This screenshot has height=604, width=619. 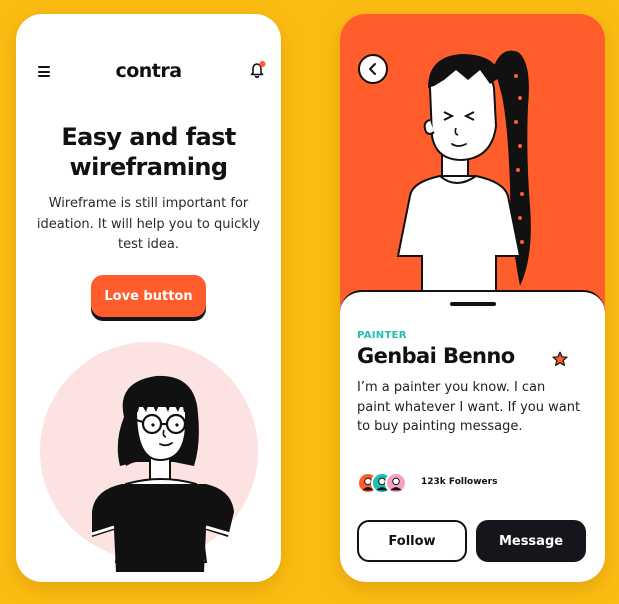 I want to click on profile-name: Genbai Benno, so click(x=436, y=356).